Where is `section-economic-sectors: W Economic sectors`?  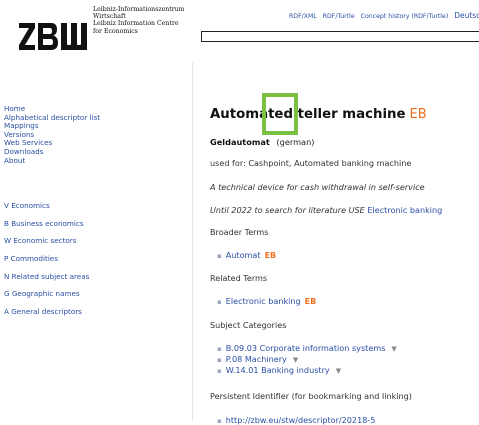
section-economic-sectors: W Economic sectors is located at coordinates (46, 245).